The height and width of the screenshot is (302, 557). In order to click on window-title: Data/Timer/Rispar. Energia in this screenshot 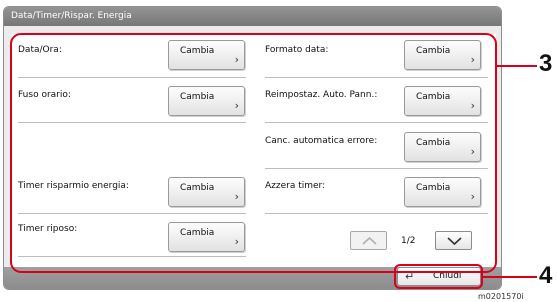, I will do `click(252, 16)`.